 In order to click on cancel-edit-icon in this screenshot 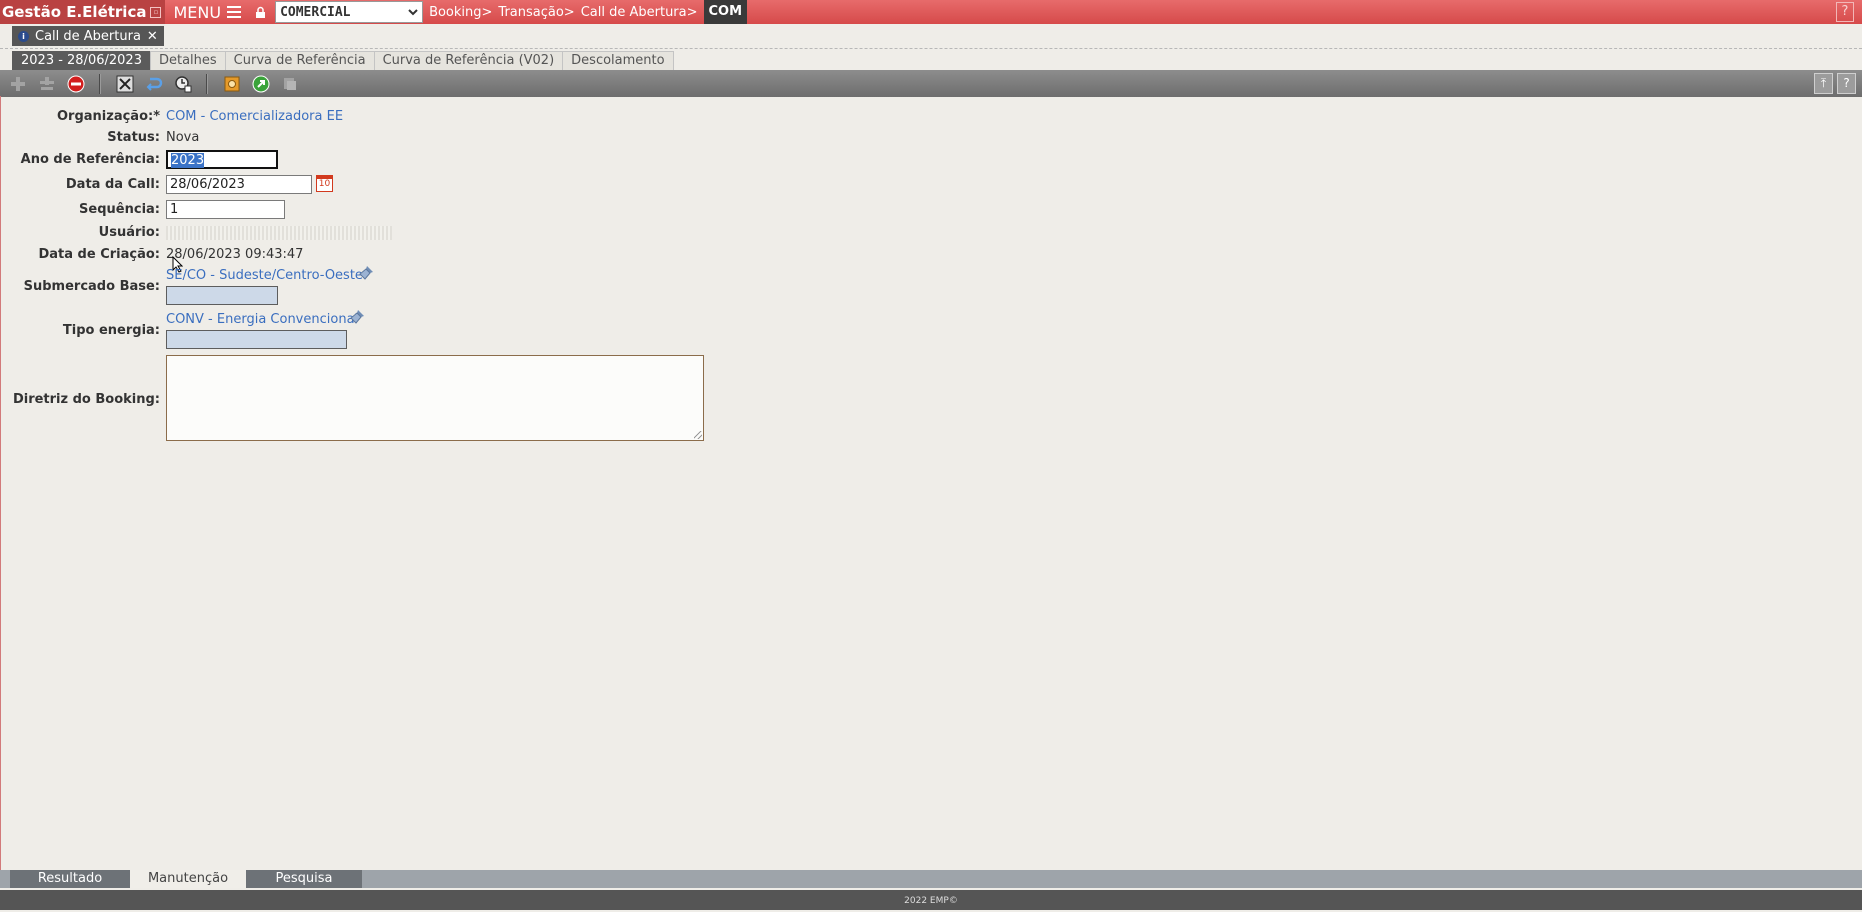, I will do `click(125, 84)`.